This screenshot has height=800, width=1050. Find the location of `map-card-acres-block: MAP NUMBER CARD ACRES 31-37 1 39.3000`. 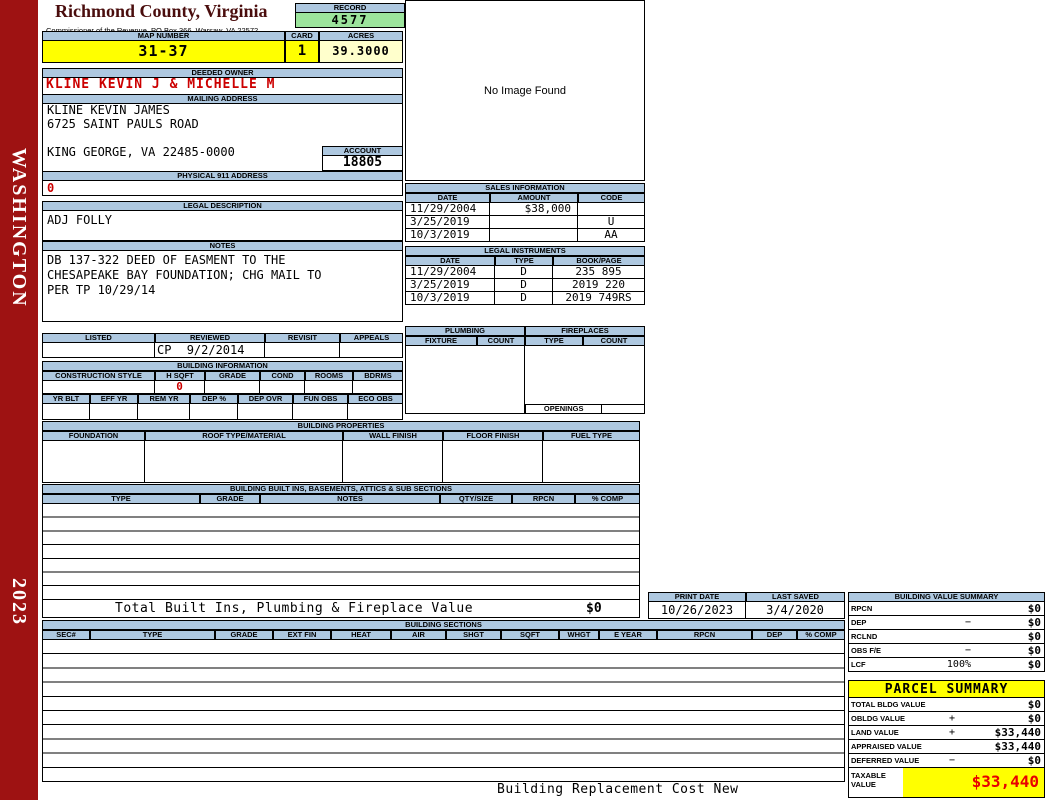

map-card-acres-block: MAP NUMBER CARD ACRES 31-37 1 39.3000 is located at coordinates (222, 47).